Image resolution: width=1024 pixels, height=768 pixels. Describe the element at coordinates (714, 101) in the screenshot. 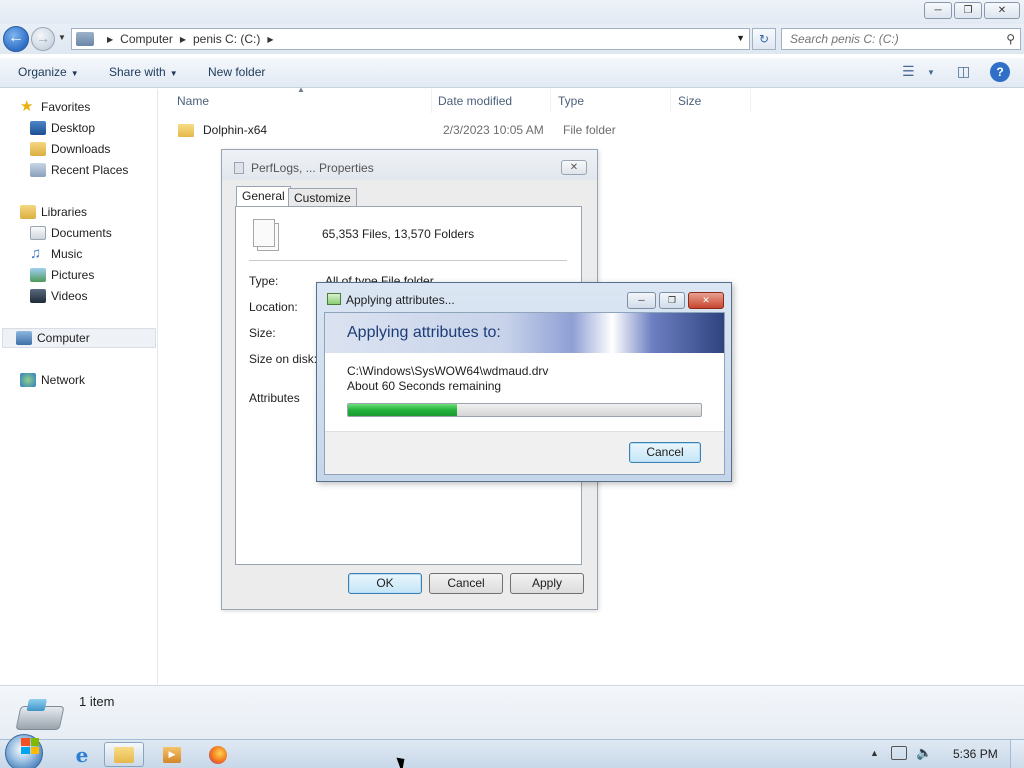

I see `column-header-size: Size` at that location.